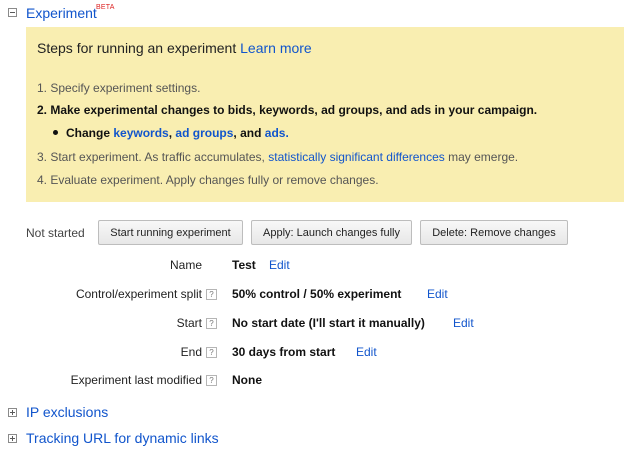  Describe the element at coordinates (204, 133) in the screenshot. I see `ad-groups-link: ad groups` at that location.